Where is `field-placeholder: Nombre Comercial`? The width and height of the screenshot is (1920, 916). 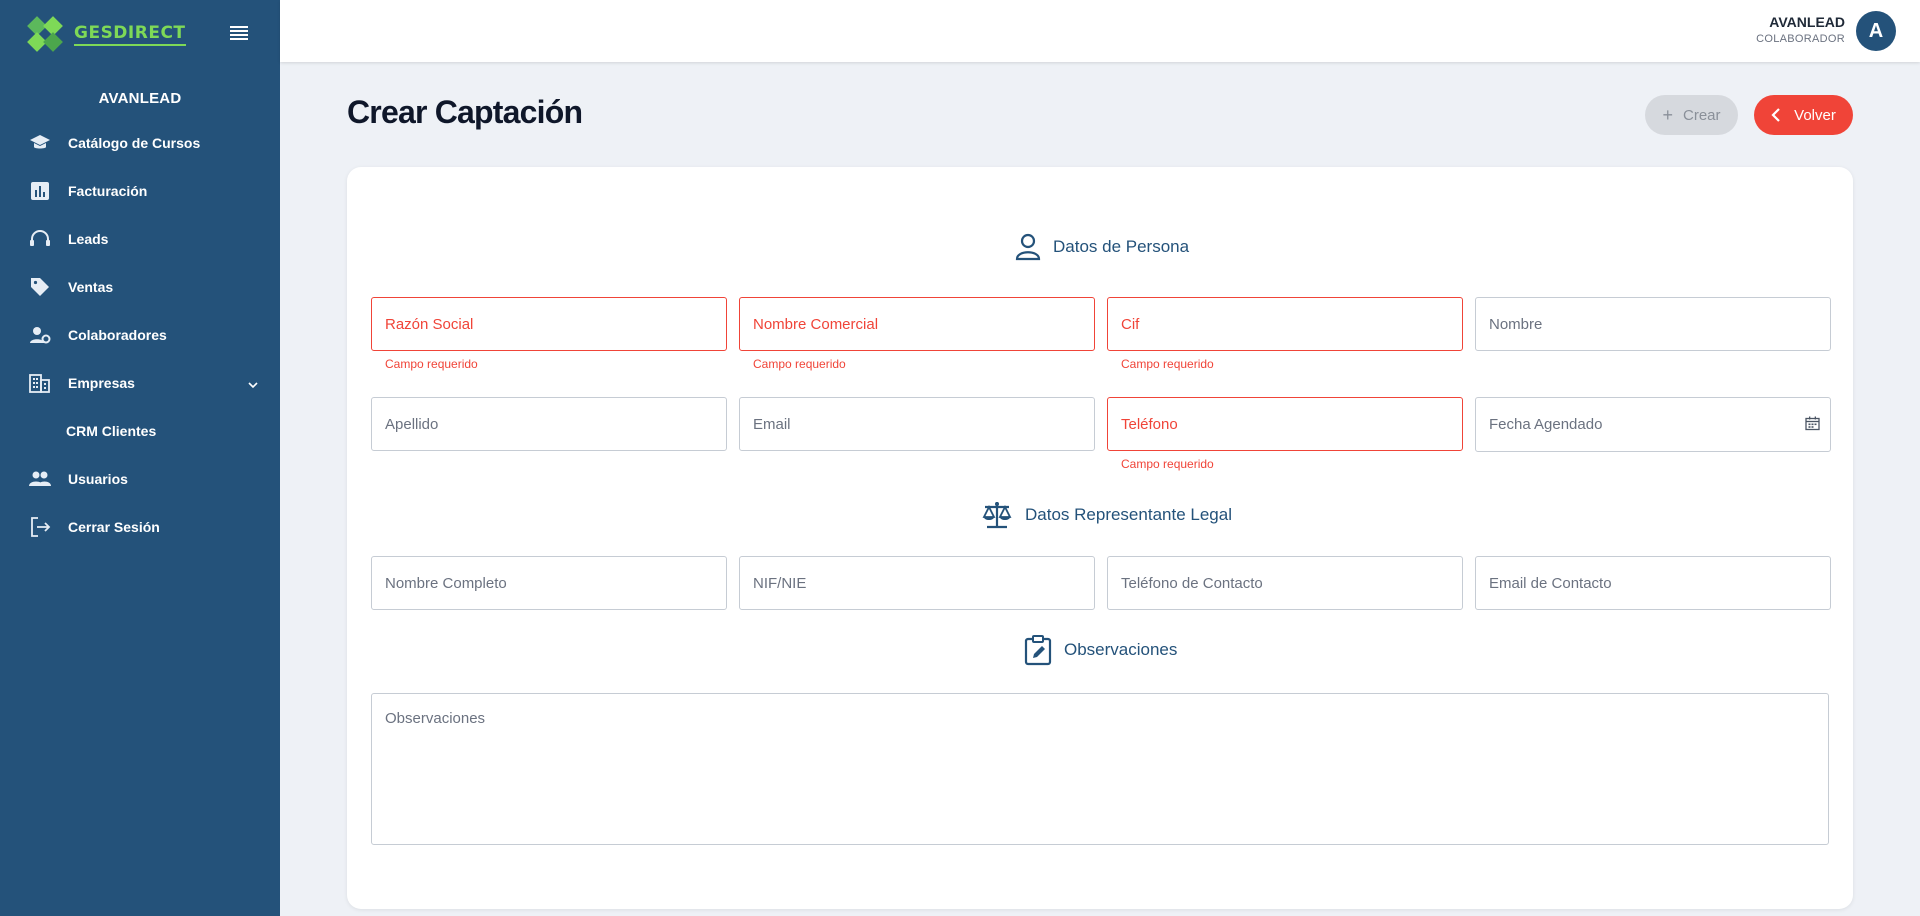
field-placeholder: Nombre Comercial is located at coordinates (816, 324).